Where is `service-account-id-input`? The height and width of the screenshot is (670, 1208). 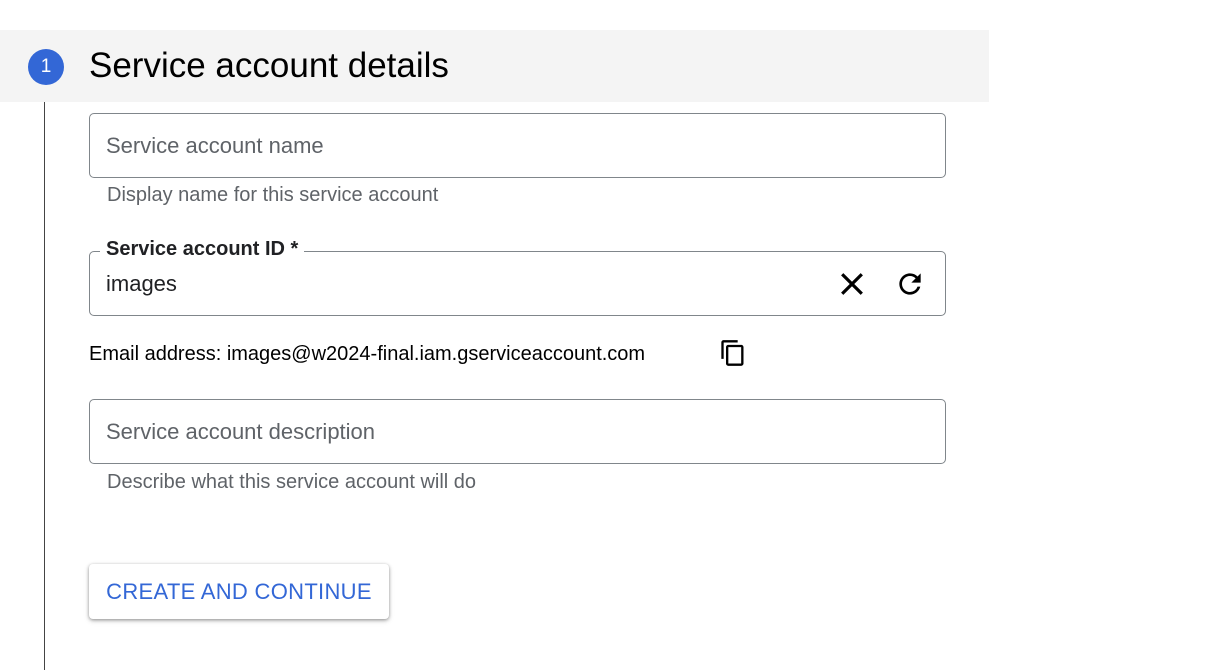 service-account-id-input is located at coordinates (456, 283).